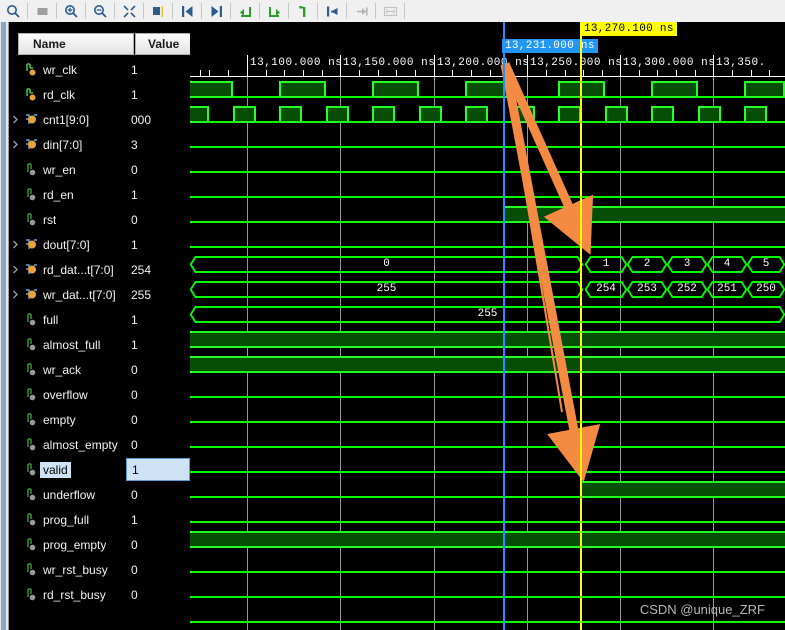 The image size is (785, 630). What do you see at coordinates (67, 519) in the screenshot?
I see `signal-name-cell: prog_full` at bounding box center [67, 519].